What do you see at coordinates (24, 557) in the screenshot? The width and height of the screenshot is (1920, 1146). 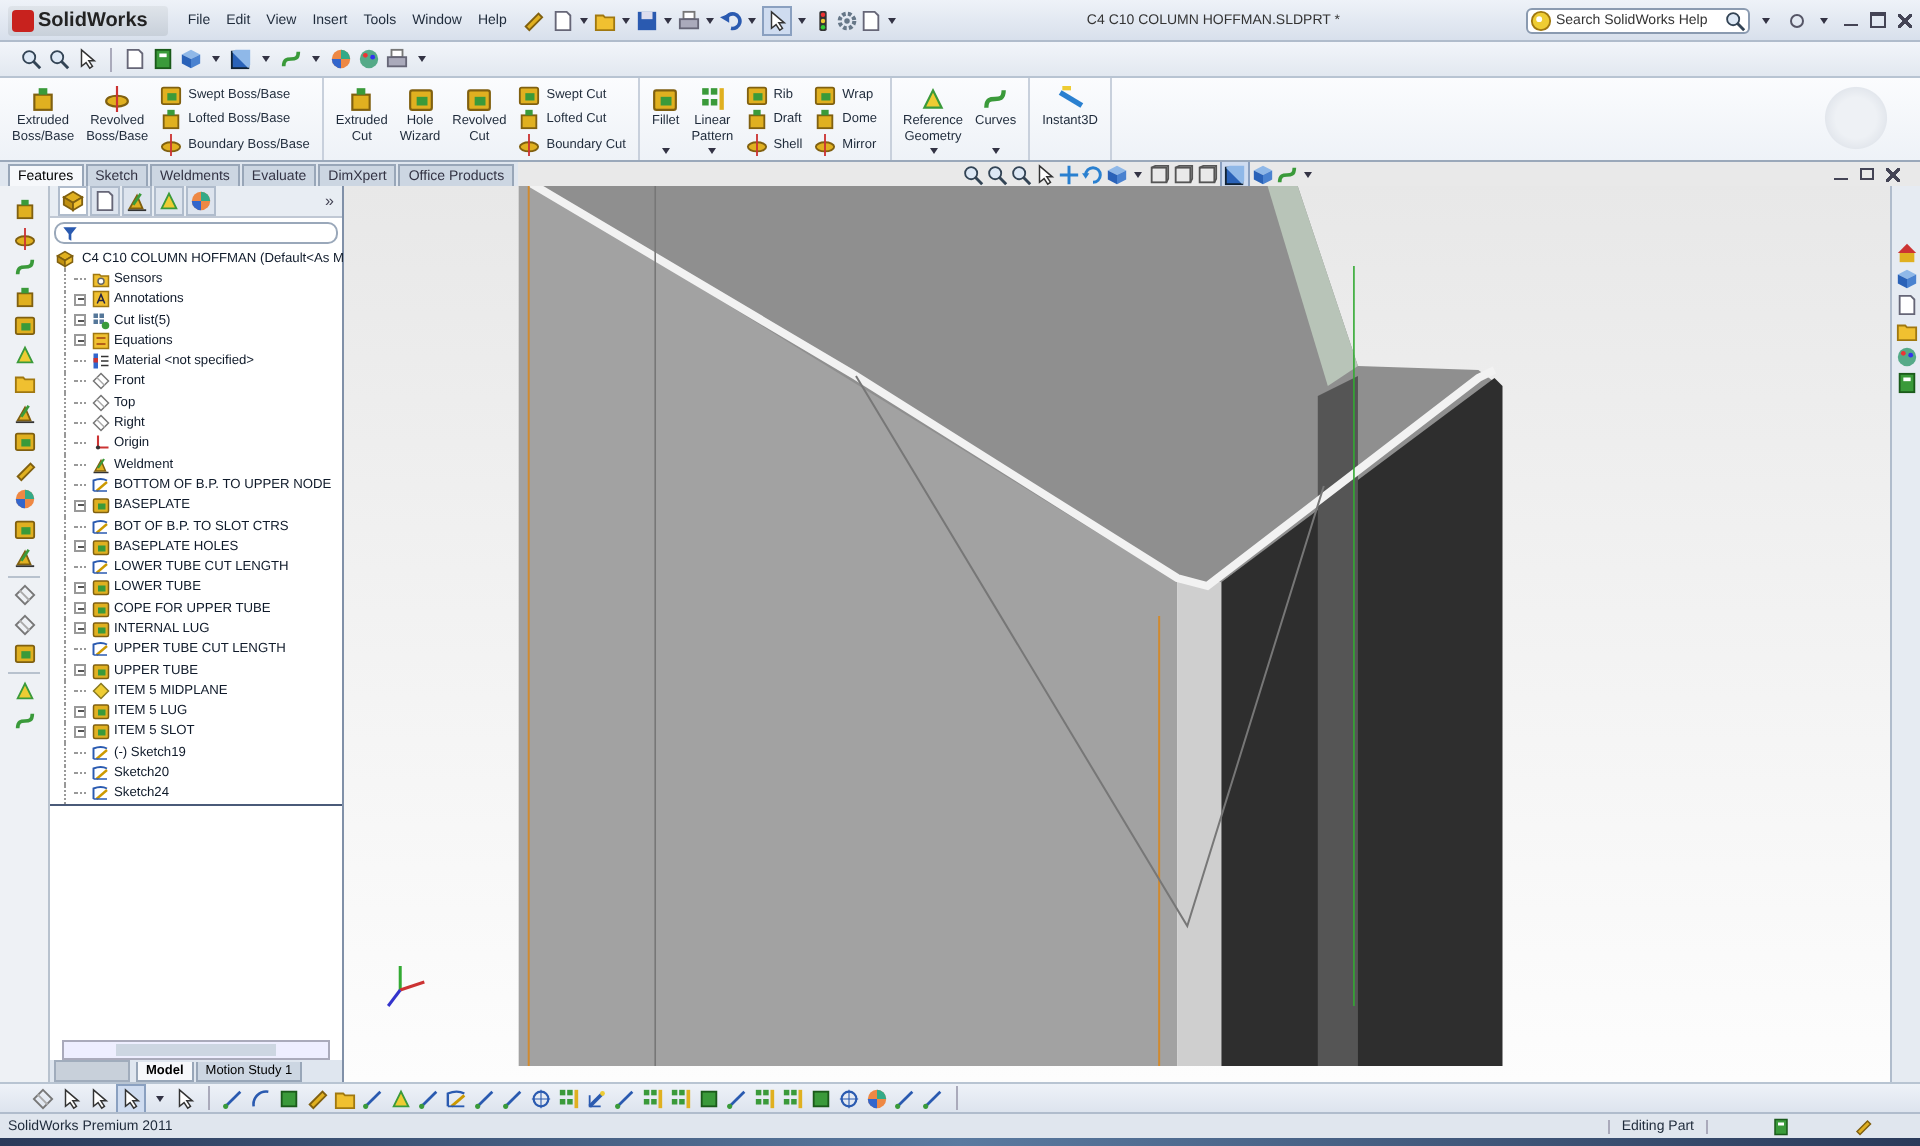 I see `weldment-icon` at bounding box center [24, 557].